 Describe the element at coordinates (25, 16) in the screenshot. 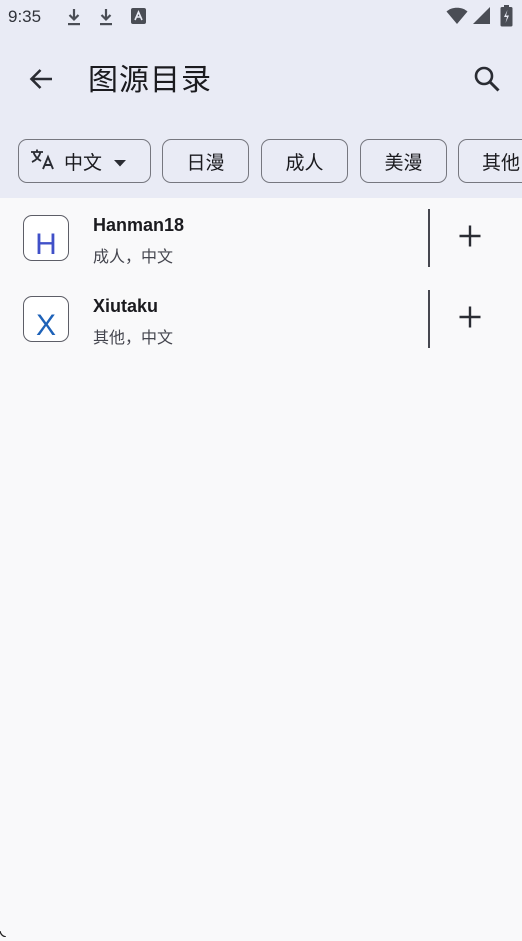

I see `status-time: 9:35` at that location.